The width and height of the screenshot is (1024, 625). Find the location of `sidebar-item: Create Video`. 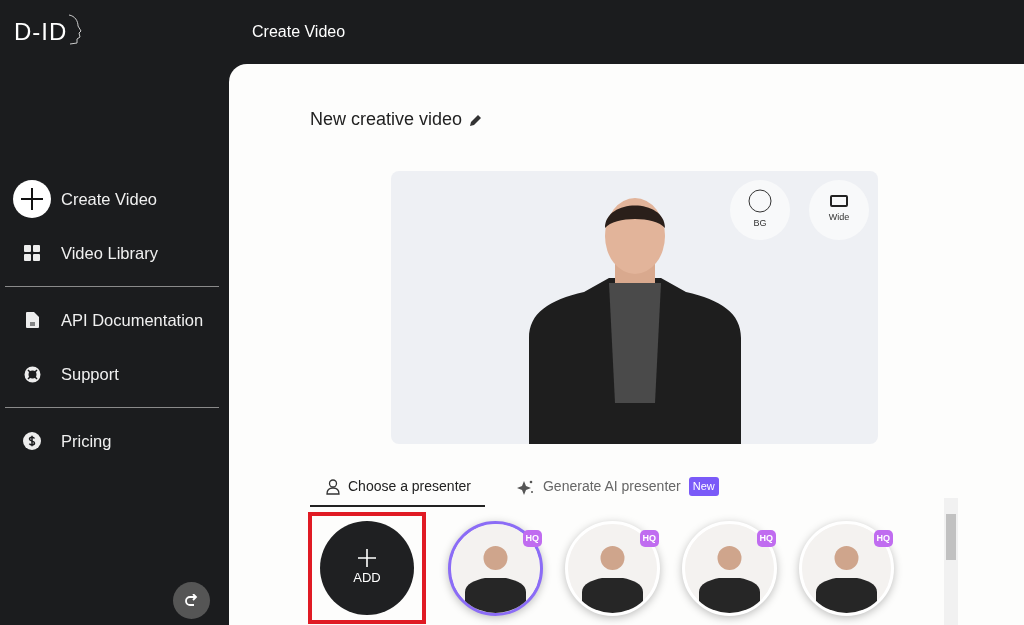

sidebar-item: Create Video is located at coordinates (112, 199).